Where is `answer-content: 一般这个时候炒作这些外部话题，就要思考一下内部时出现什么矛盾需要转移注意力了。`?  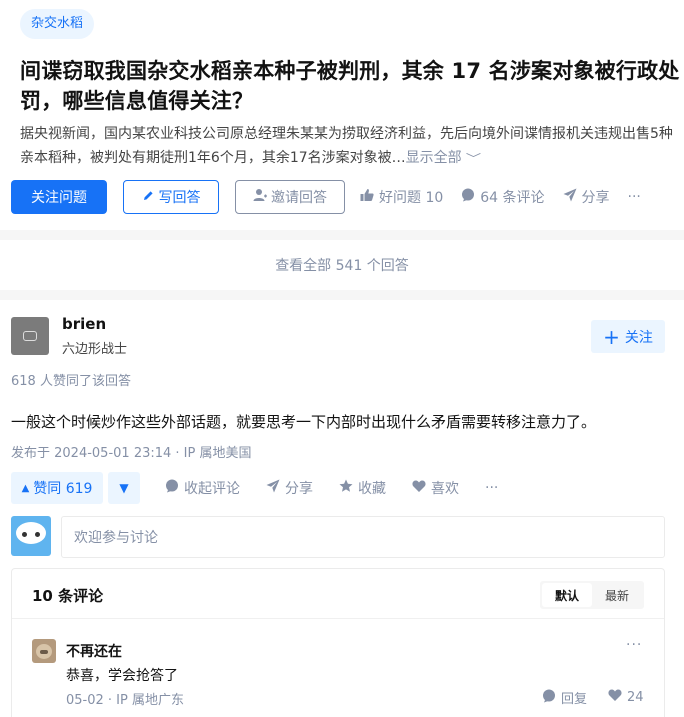
answer-content: 一般这个时候炒作这些外部话题，就要思考一下内部时出现什么矛盾需要转移注意力了。 is located at coordinates (304, 422).